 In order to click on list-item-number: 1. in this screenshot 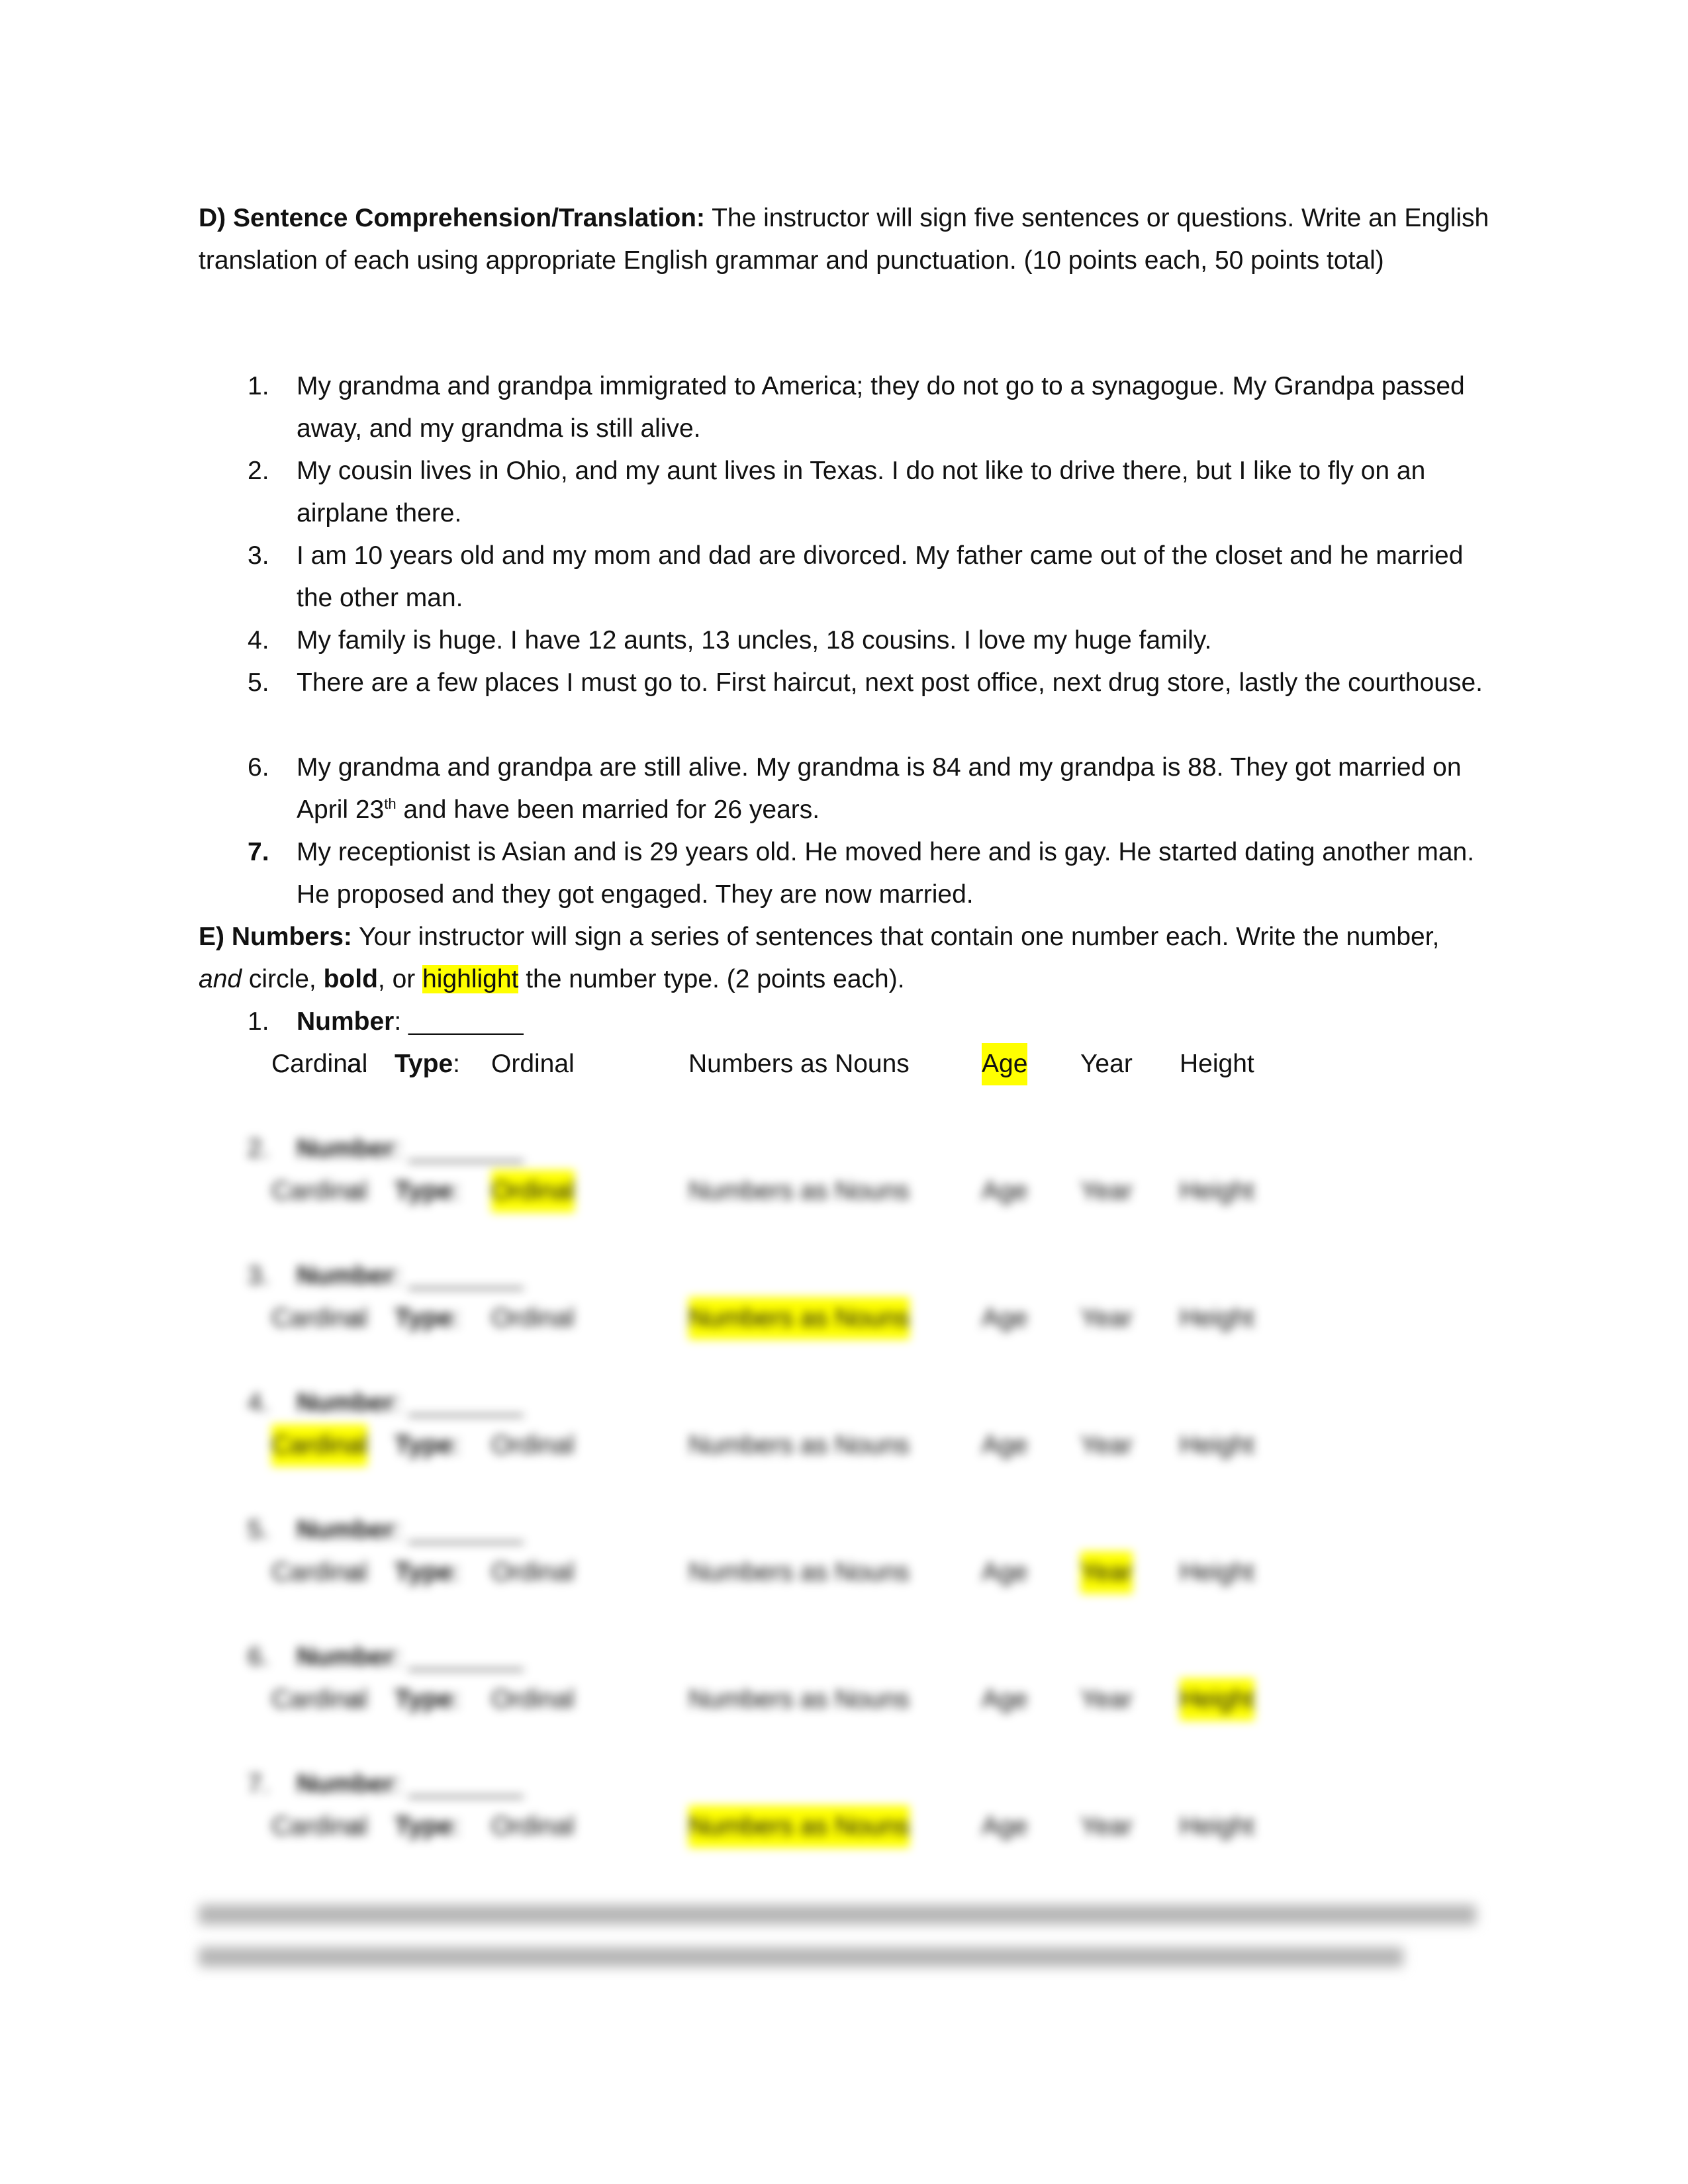, I will do `click(258, 386)`.